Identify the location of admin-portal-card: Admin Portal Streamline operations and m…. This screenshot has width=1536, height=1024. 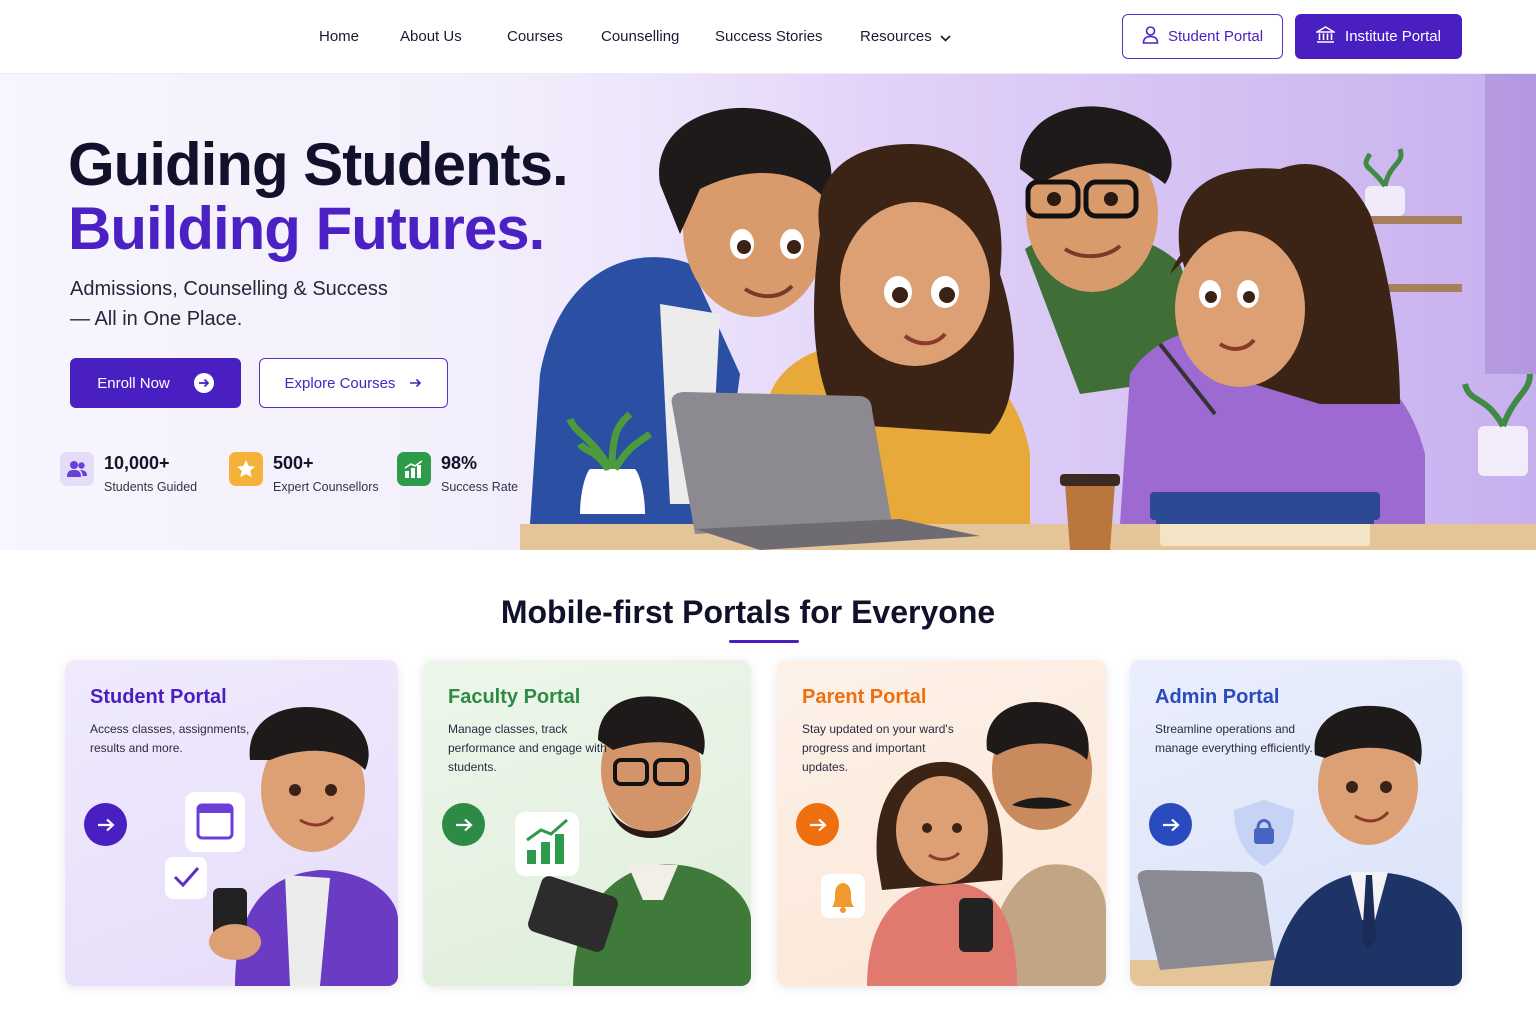
(1296, 823).